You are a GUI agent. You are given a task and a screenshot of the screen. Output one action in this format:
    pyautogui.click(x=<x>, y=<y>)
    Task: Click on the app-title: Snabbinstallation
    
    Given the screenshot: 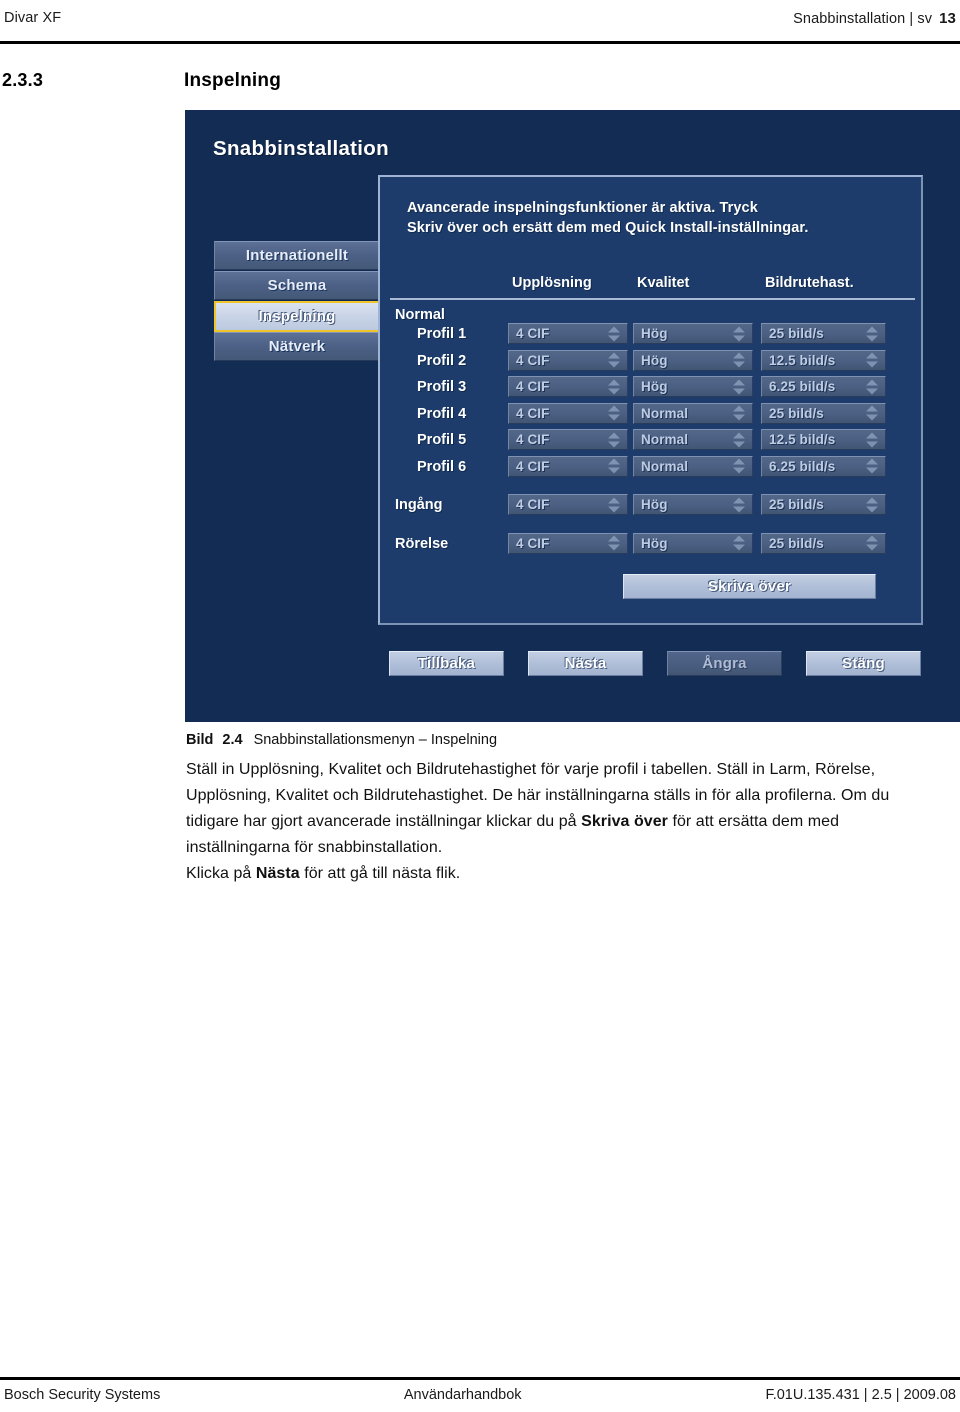 What is the action you would take?
    pyautogui.click(x=301, y=148)
    